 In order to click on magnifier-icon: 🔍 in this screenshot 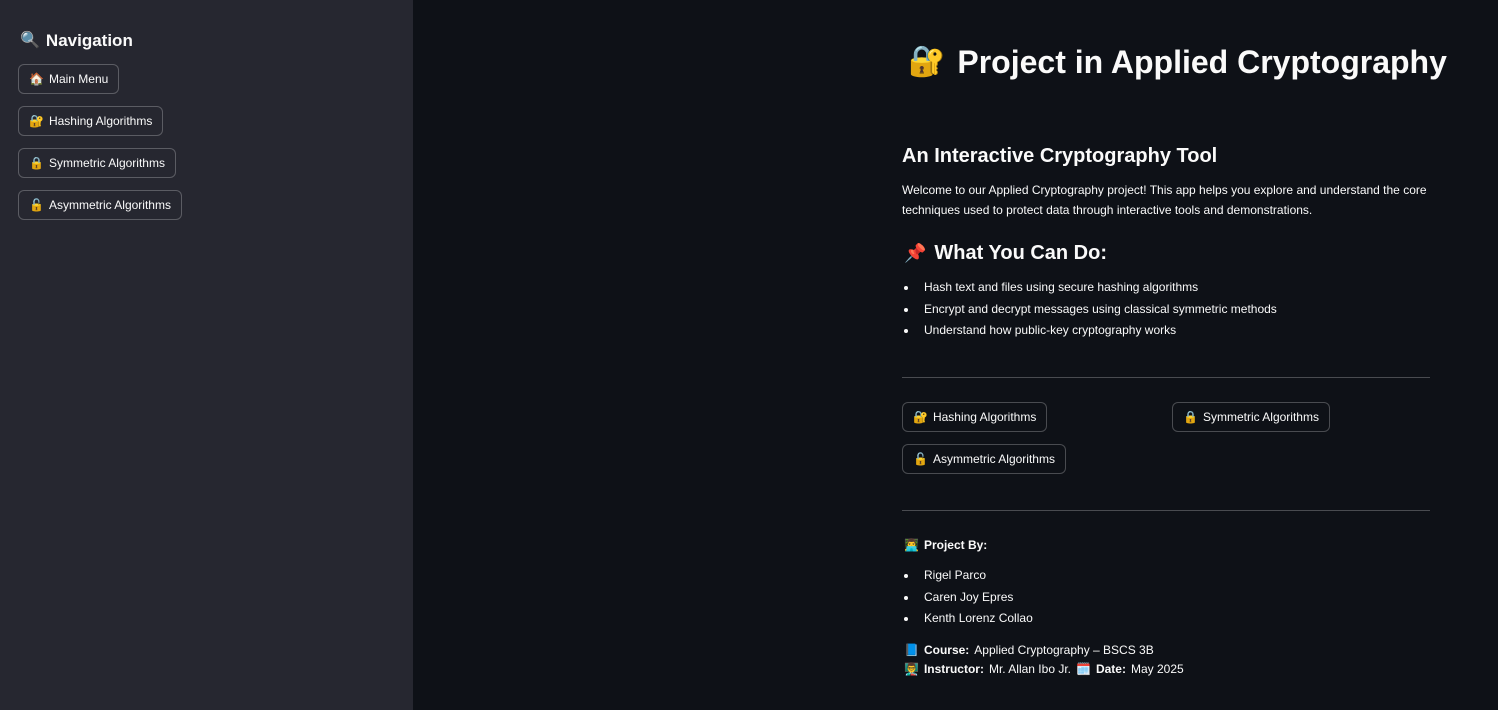, I will do `click(30, 40)`.